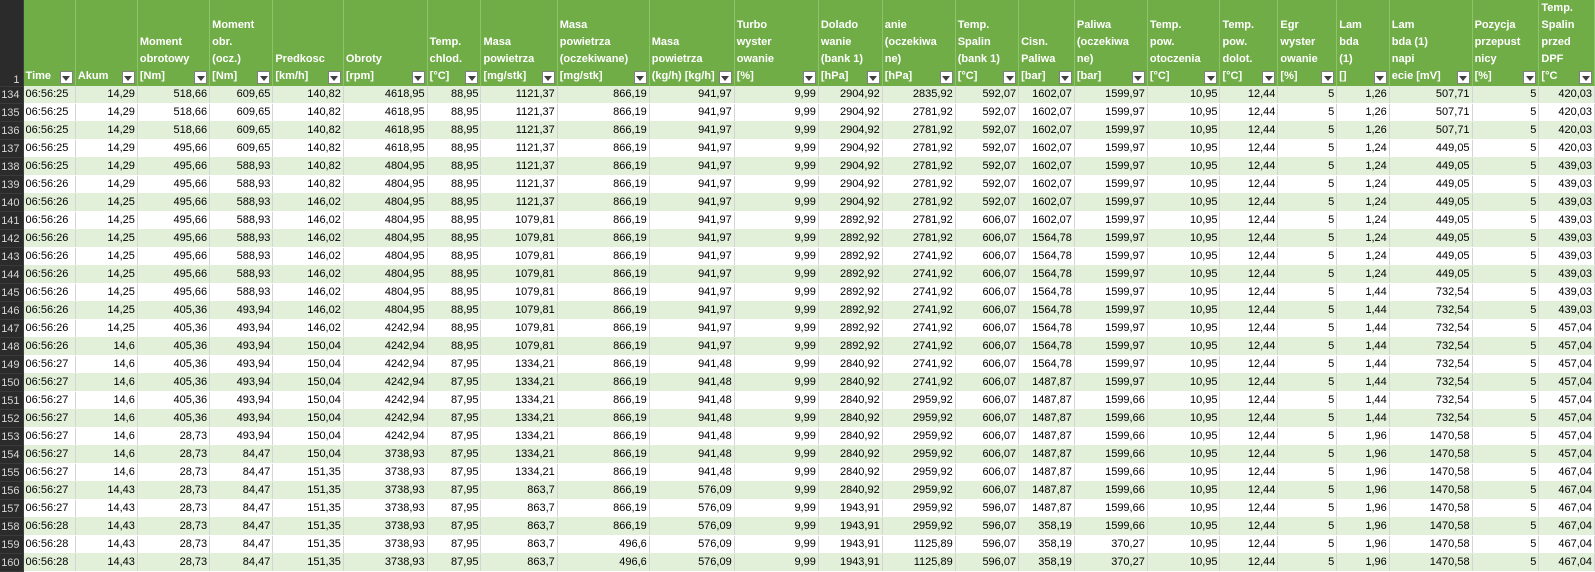 This screenshot has width=1595, height=572. I want to click on table-cell: 06:56:26, so click(49, 292).